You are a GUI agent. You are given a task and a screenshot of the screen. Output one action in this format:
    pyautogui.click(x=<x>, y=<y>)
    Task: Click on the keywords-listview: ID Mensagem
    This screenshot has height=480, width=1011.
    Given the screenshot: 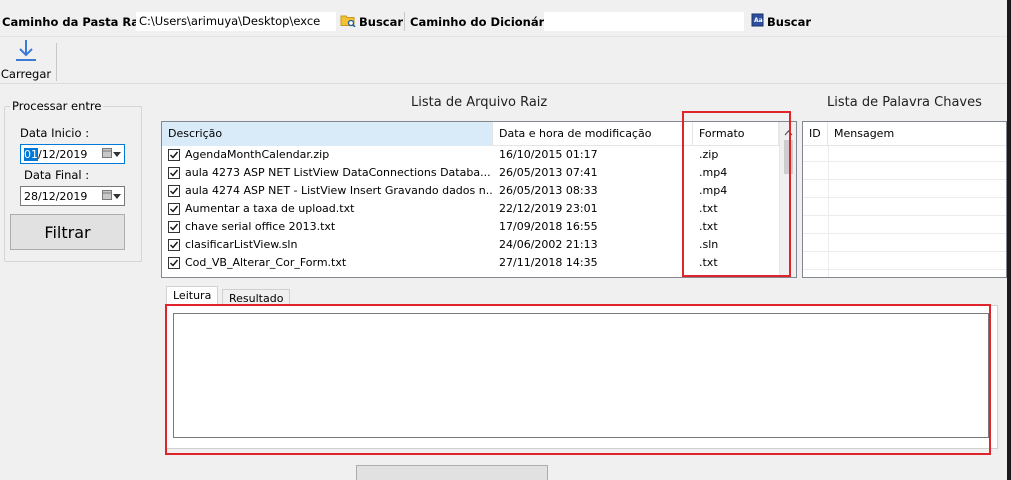 What is the action you would take?
    pyautogui.click(x=904, y=199)
    